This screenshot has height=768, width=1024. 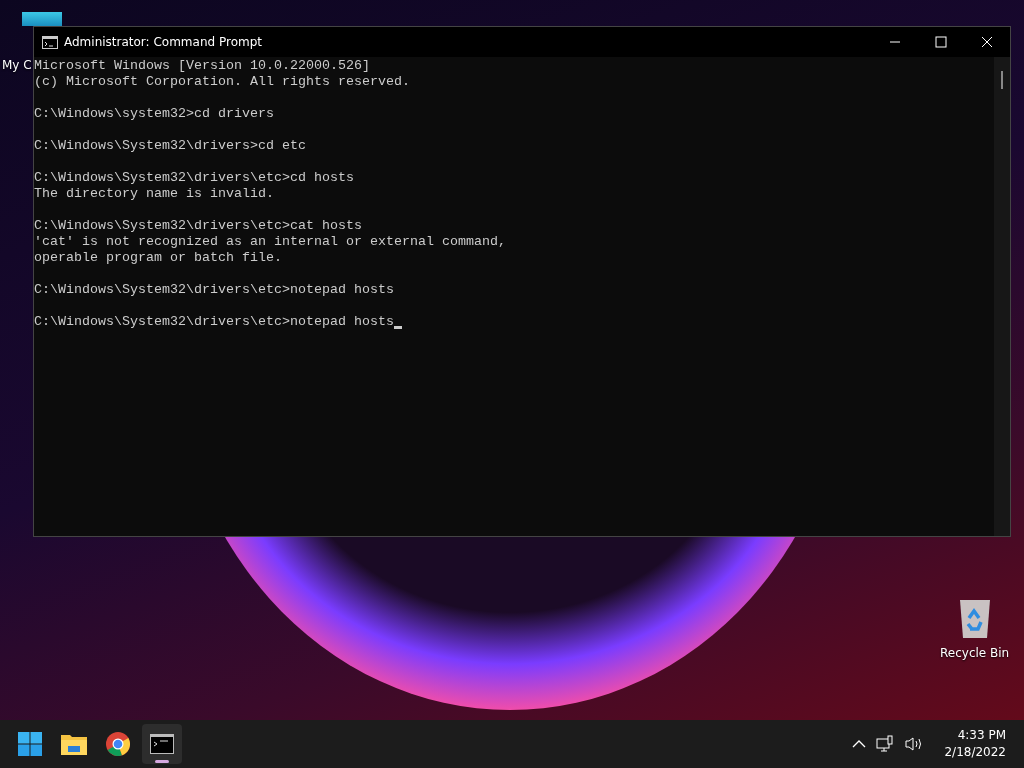 I want to click on console-line: Microsoft Windows [Version 10.0.22000.526], so click(x=202, y=66).